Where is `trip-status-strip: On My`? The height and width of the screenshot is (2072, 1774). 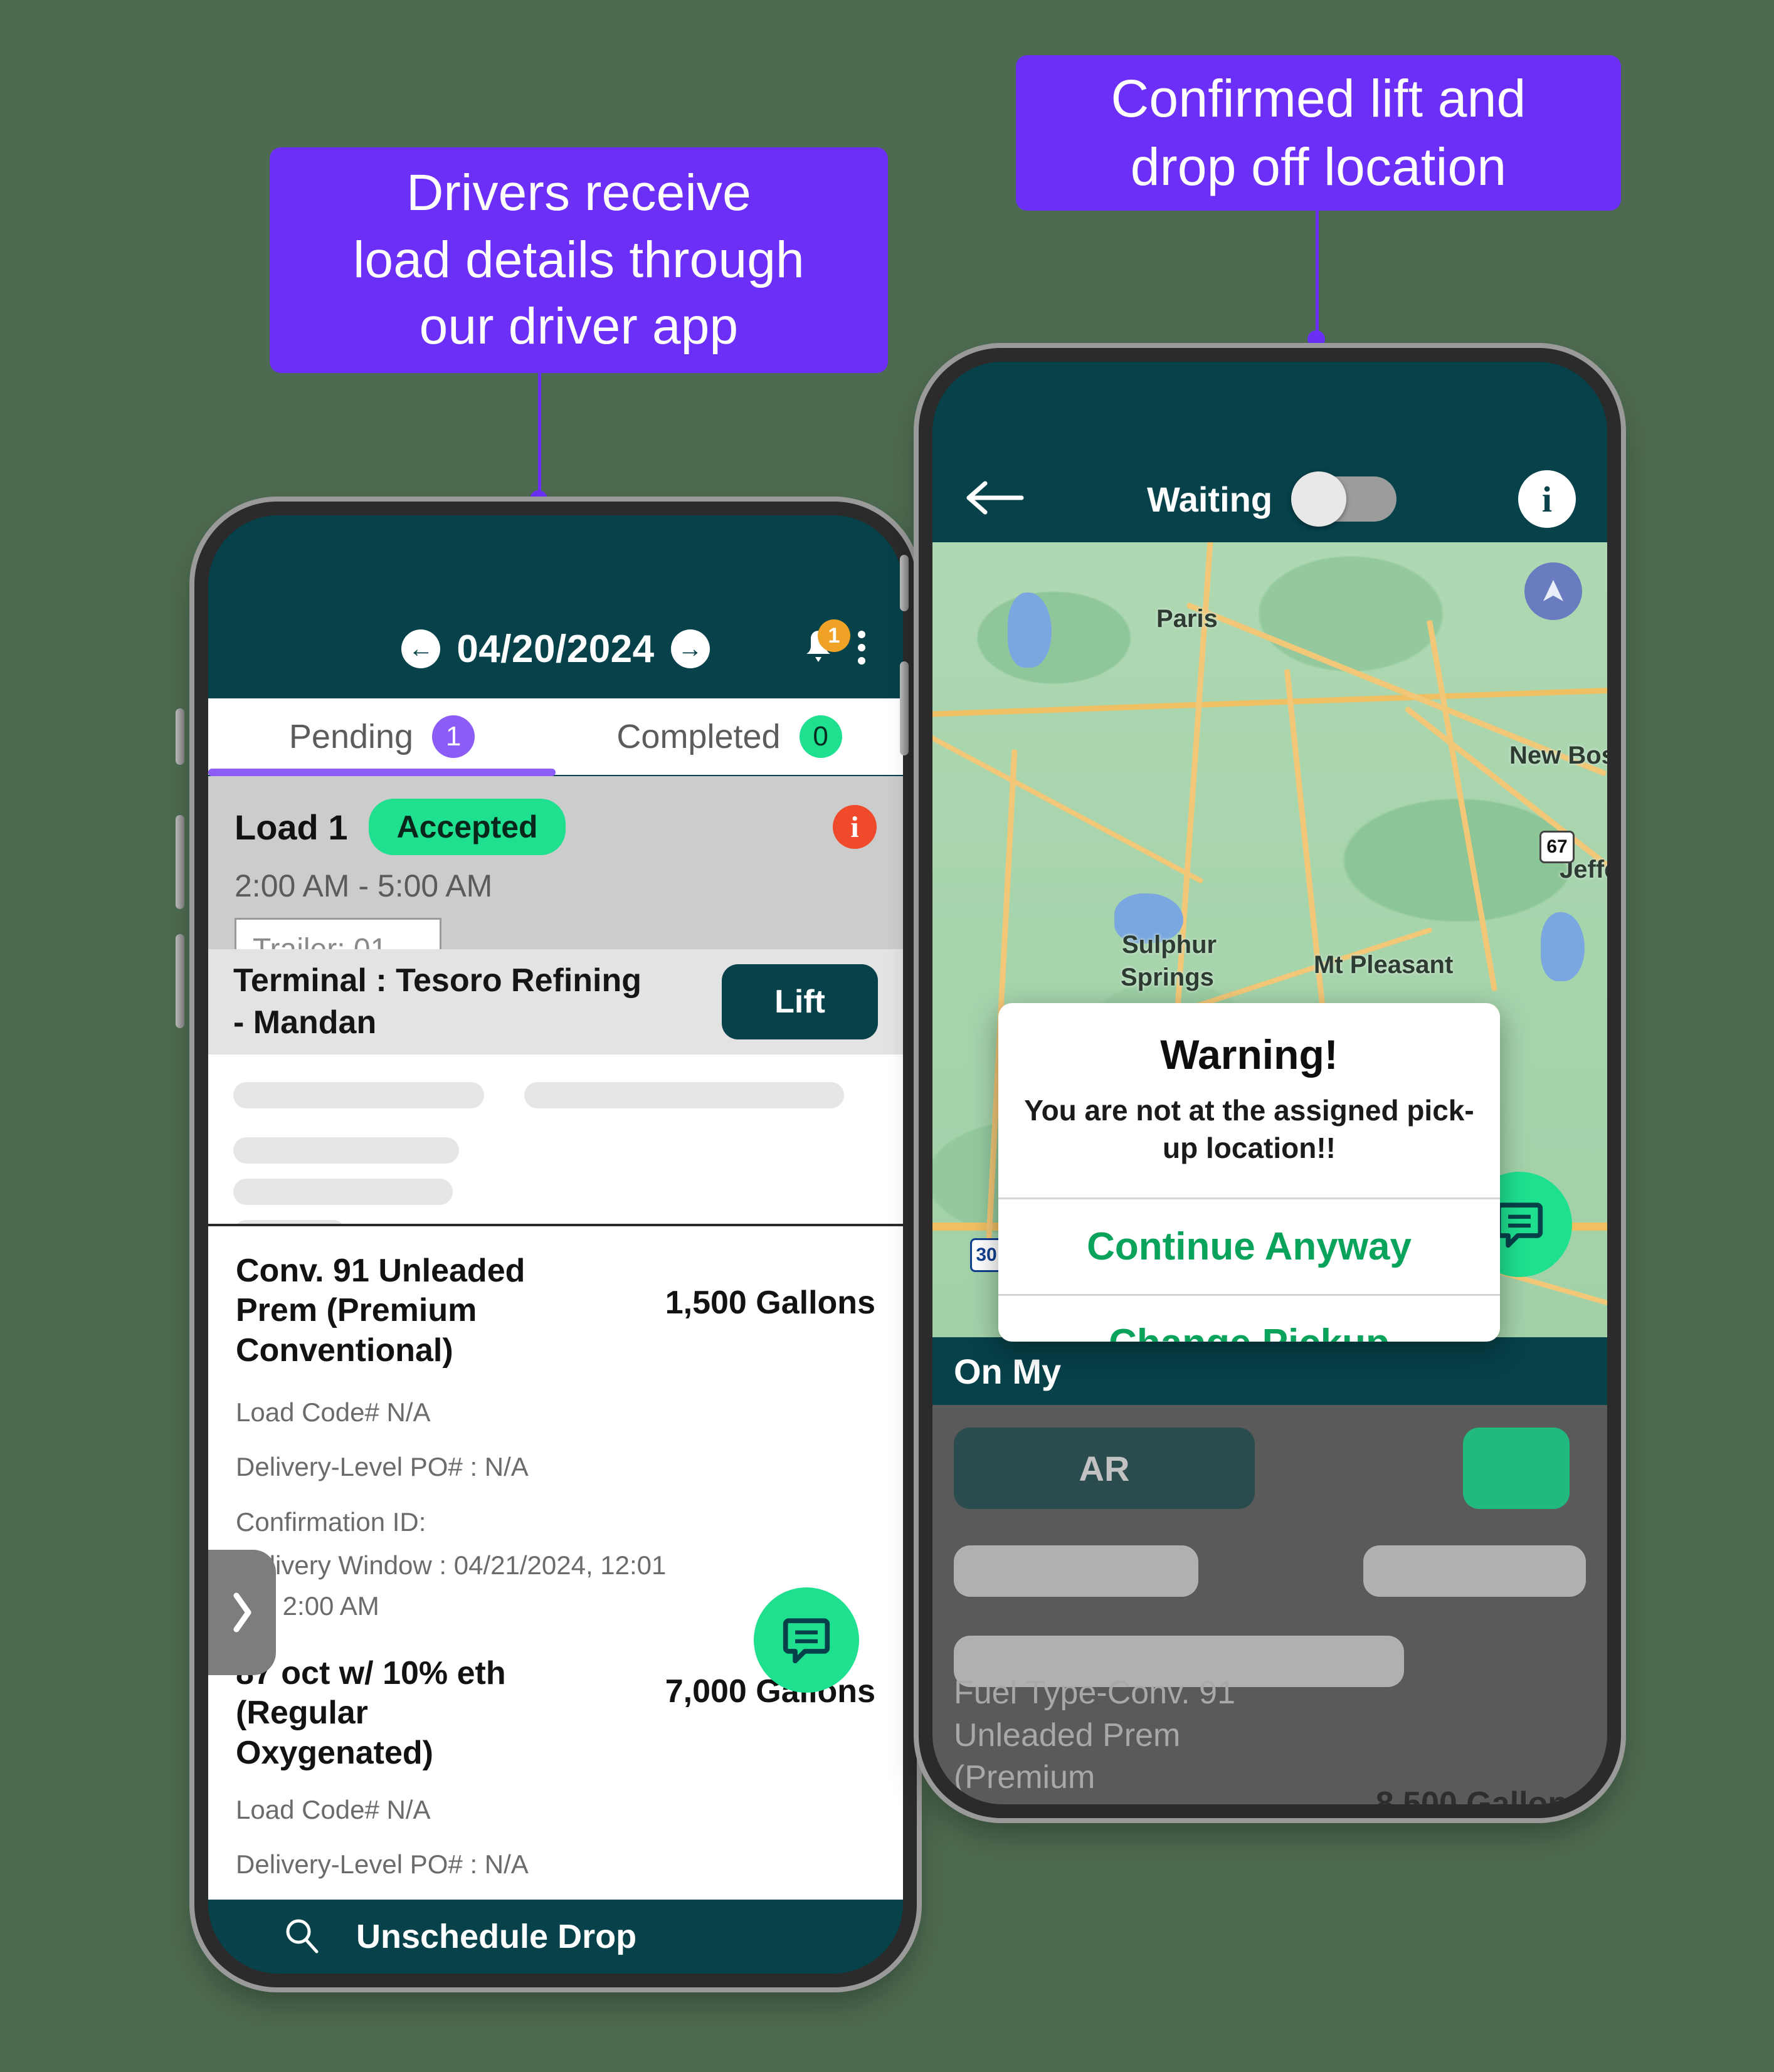
trip-status-strip: On My is located at coordinates (1270, 1371).